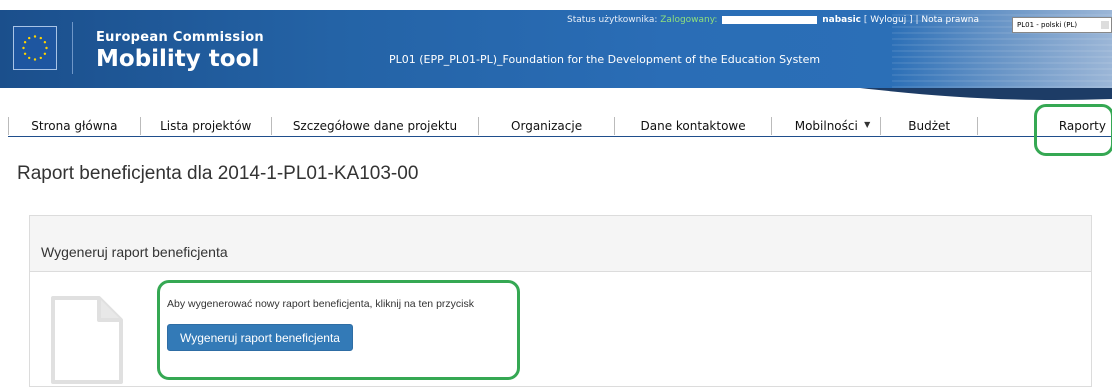  I want to click on header-sweep-graphic, so click(556, 94).